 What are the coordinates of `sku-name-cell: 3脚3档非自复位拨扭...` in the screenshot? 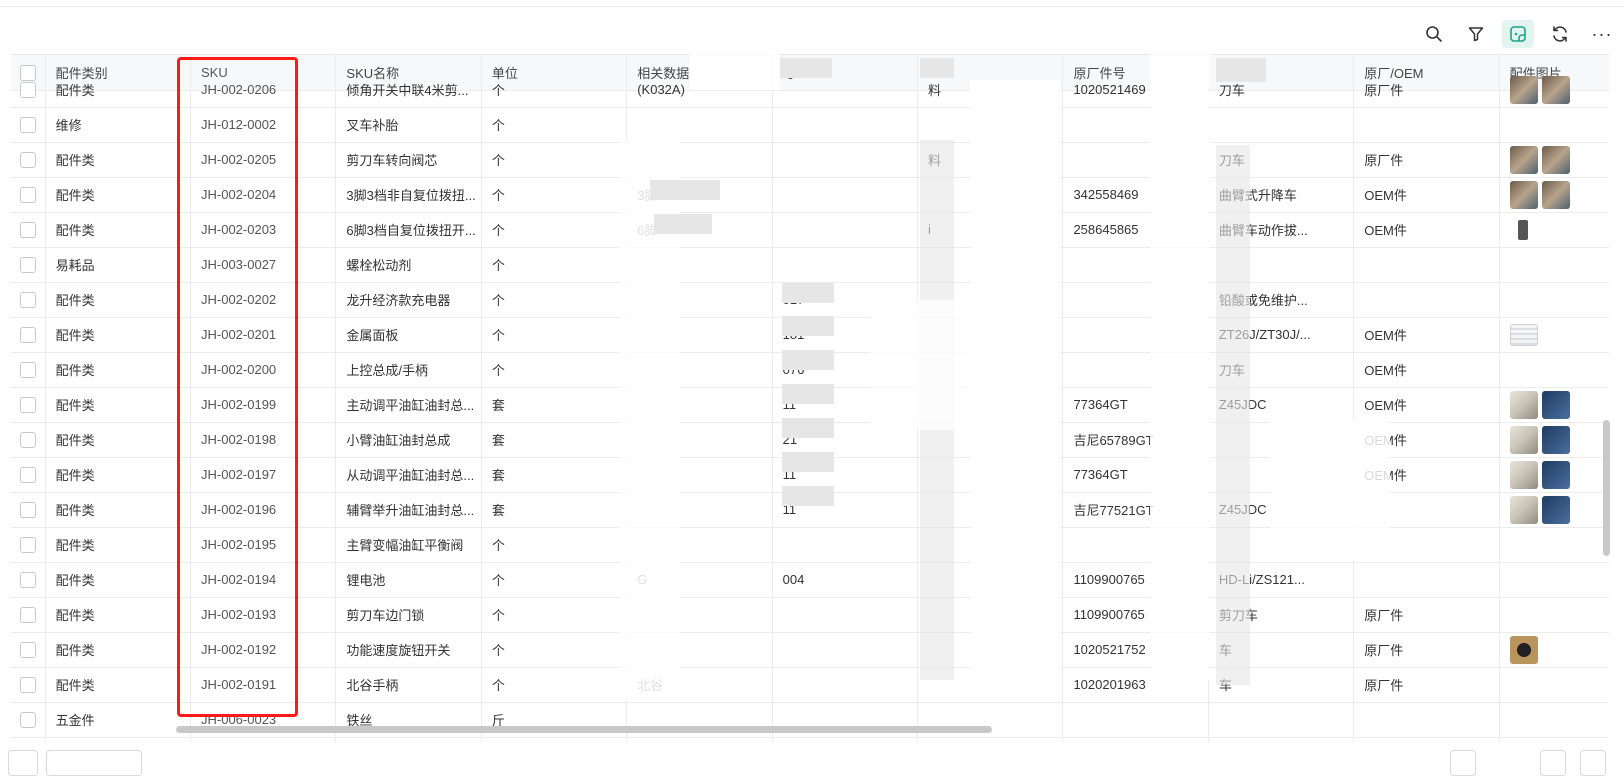 It's located at (408, 195).